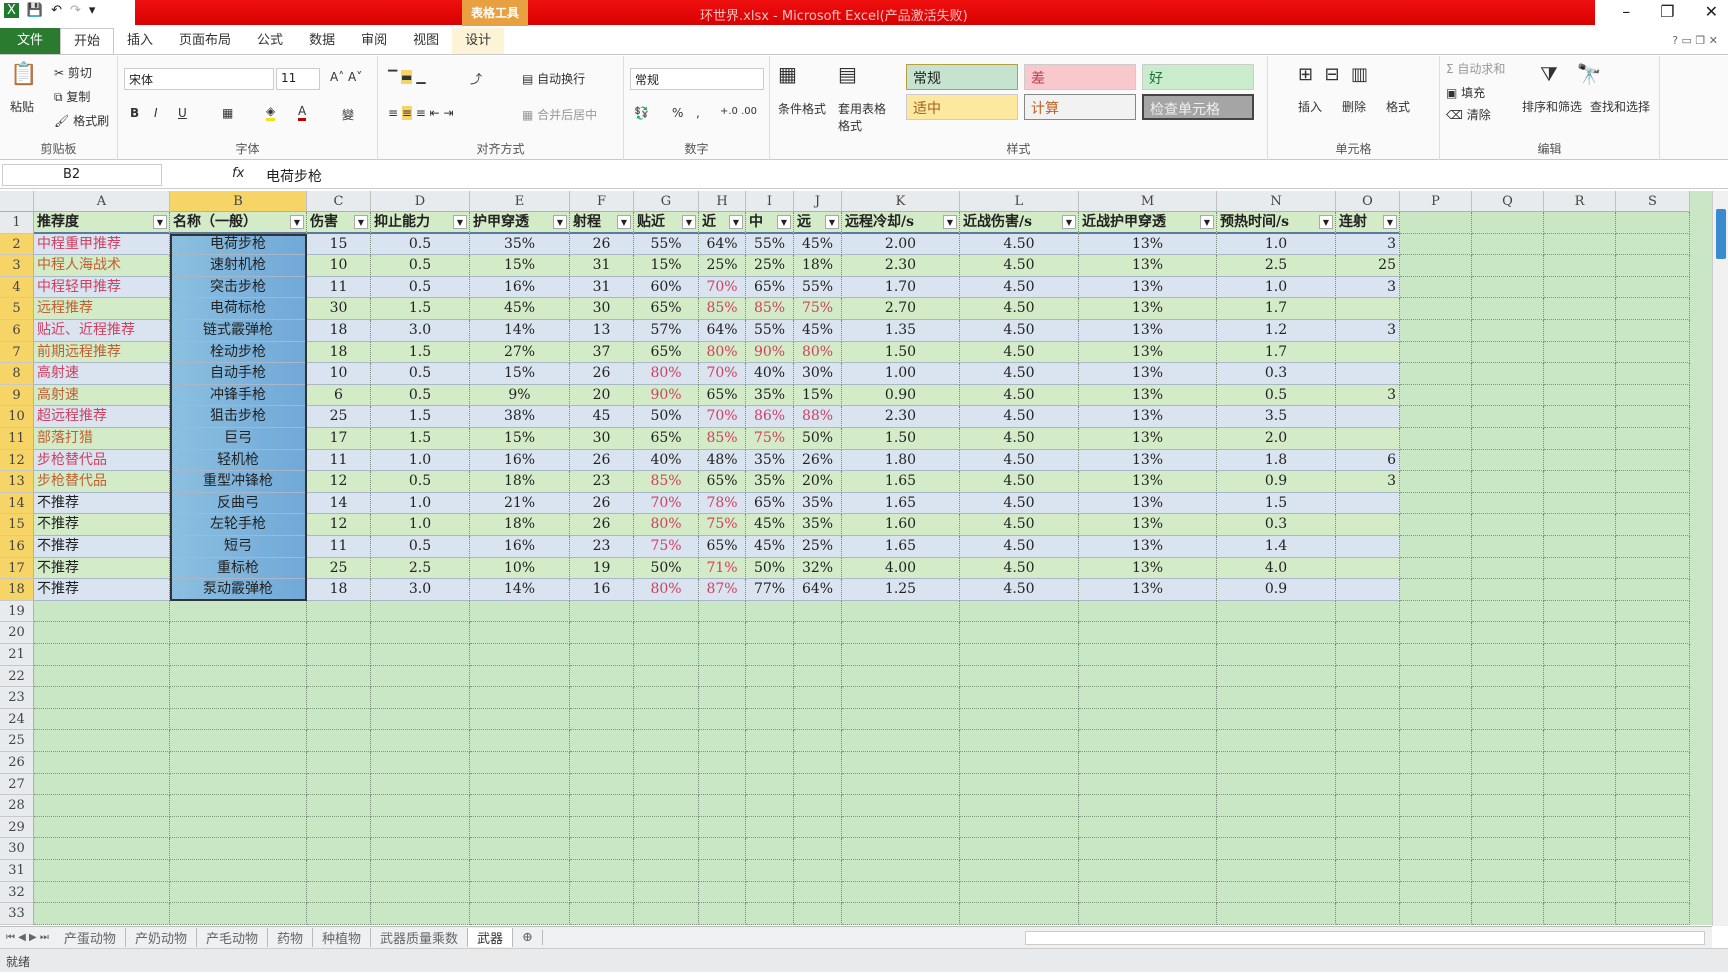  I want to click on cell: 4.50, so click(1019, 244).